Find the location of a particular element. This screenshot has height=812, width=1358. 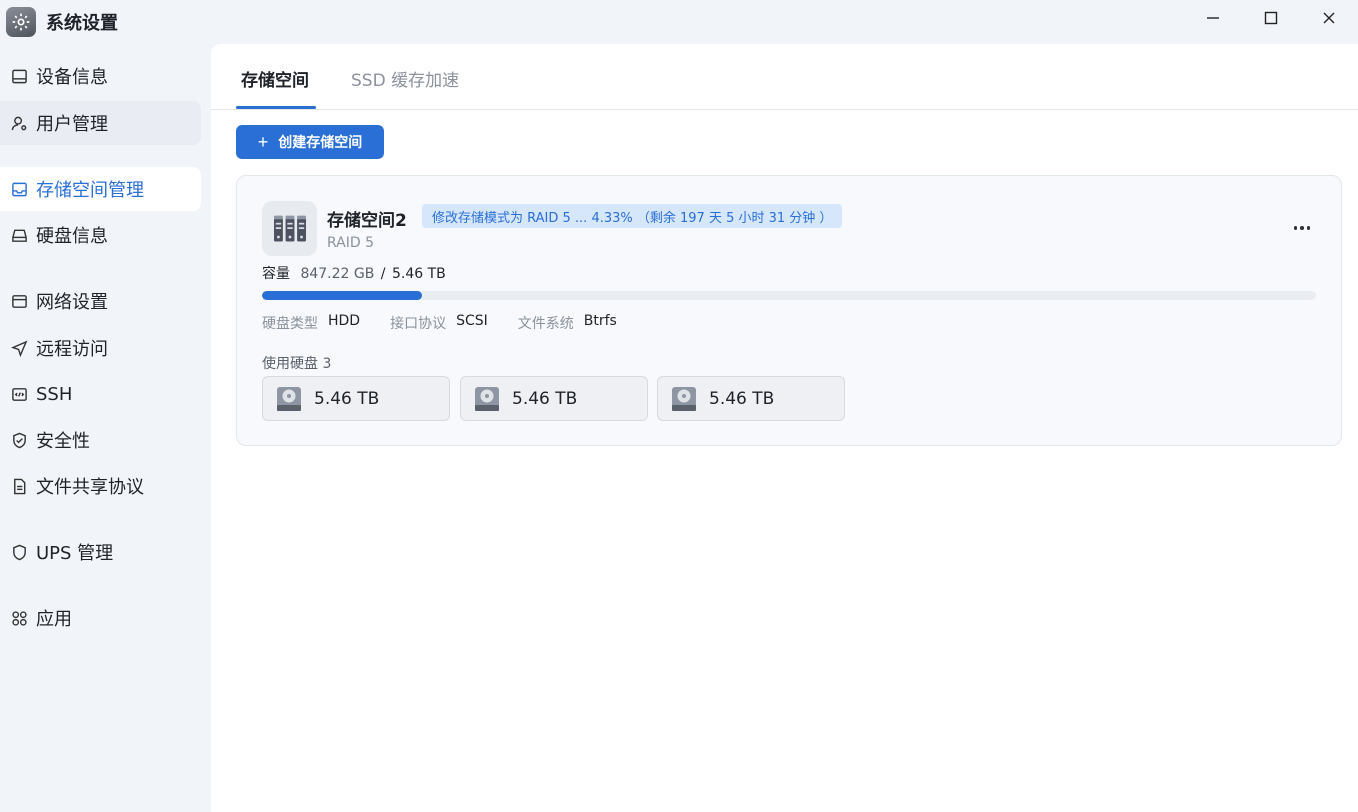

sidebar-item-label: 存储空间管理 is located at coordinates (90, 190).